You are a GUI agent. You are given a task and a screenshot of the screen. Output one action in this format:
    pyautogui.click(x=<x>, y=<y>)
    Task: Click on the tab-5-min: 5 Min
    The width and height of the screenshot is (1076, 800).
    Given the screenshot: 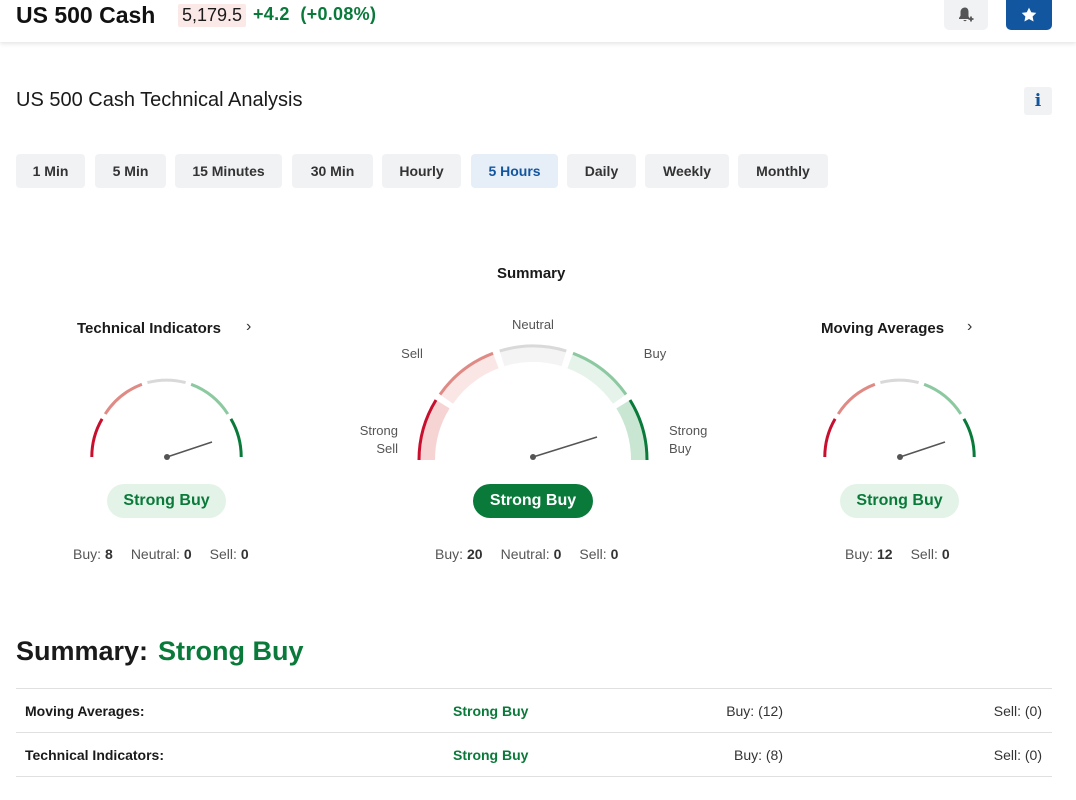 What is the action you would take?
    pyautogui.click(x=130, y=171)
    